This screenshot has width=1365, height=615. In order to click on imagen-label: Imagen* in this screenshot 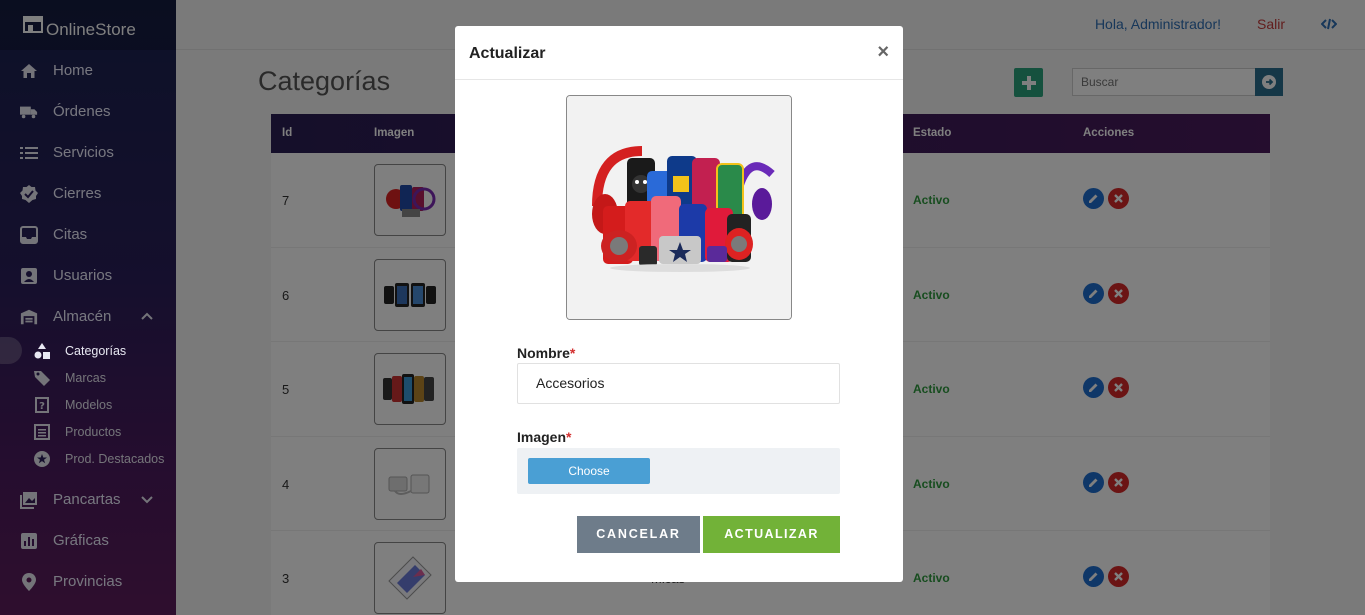, I will do `click(544, 437)`.